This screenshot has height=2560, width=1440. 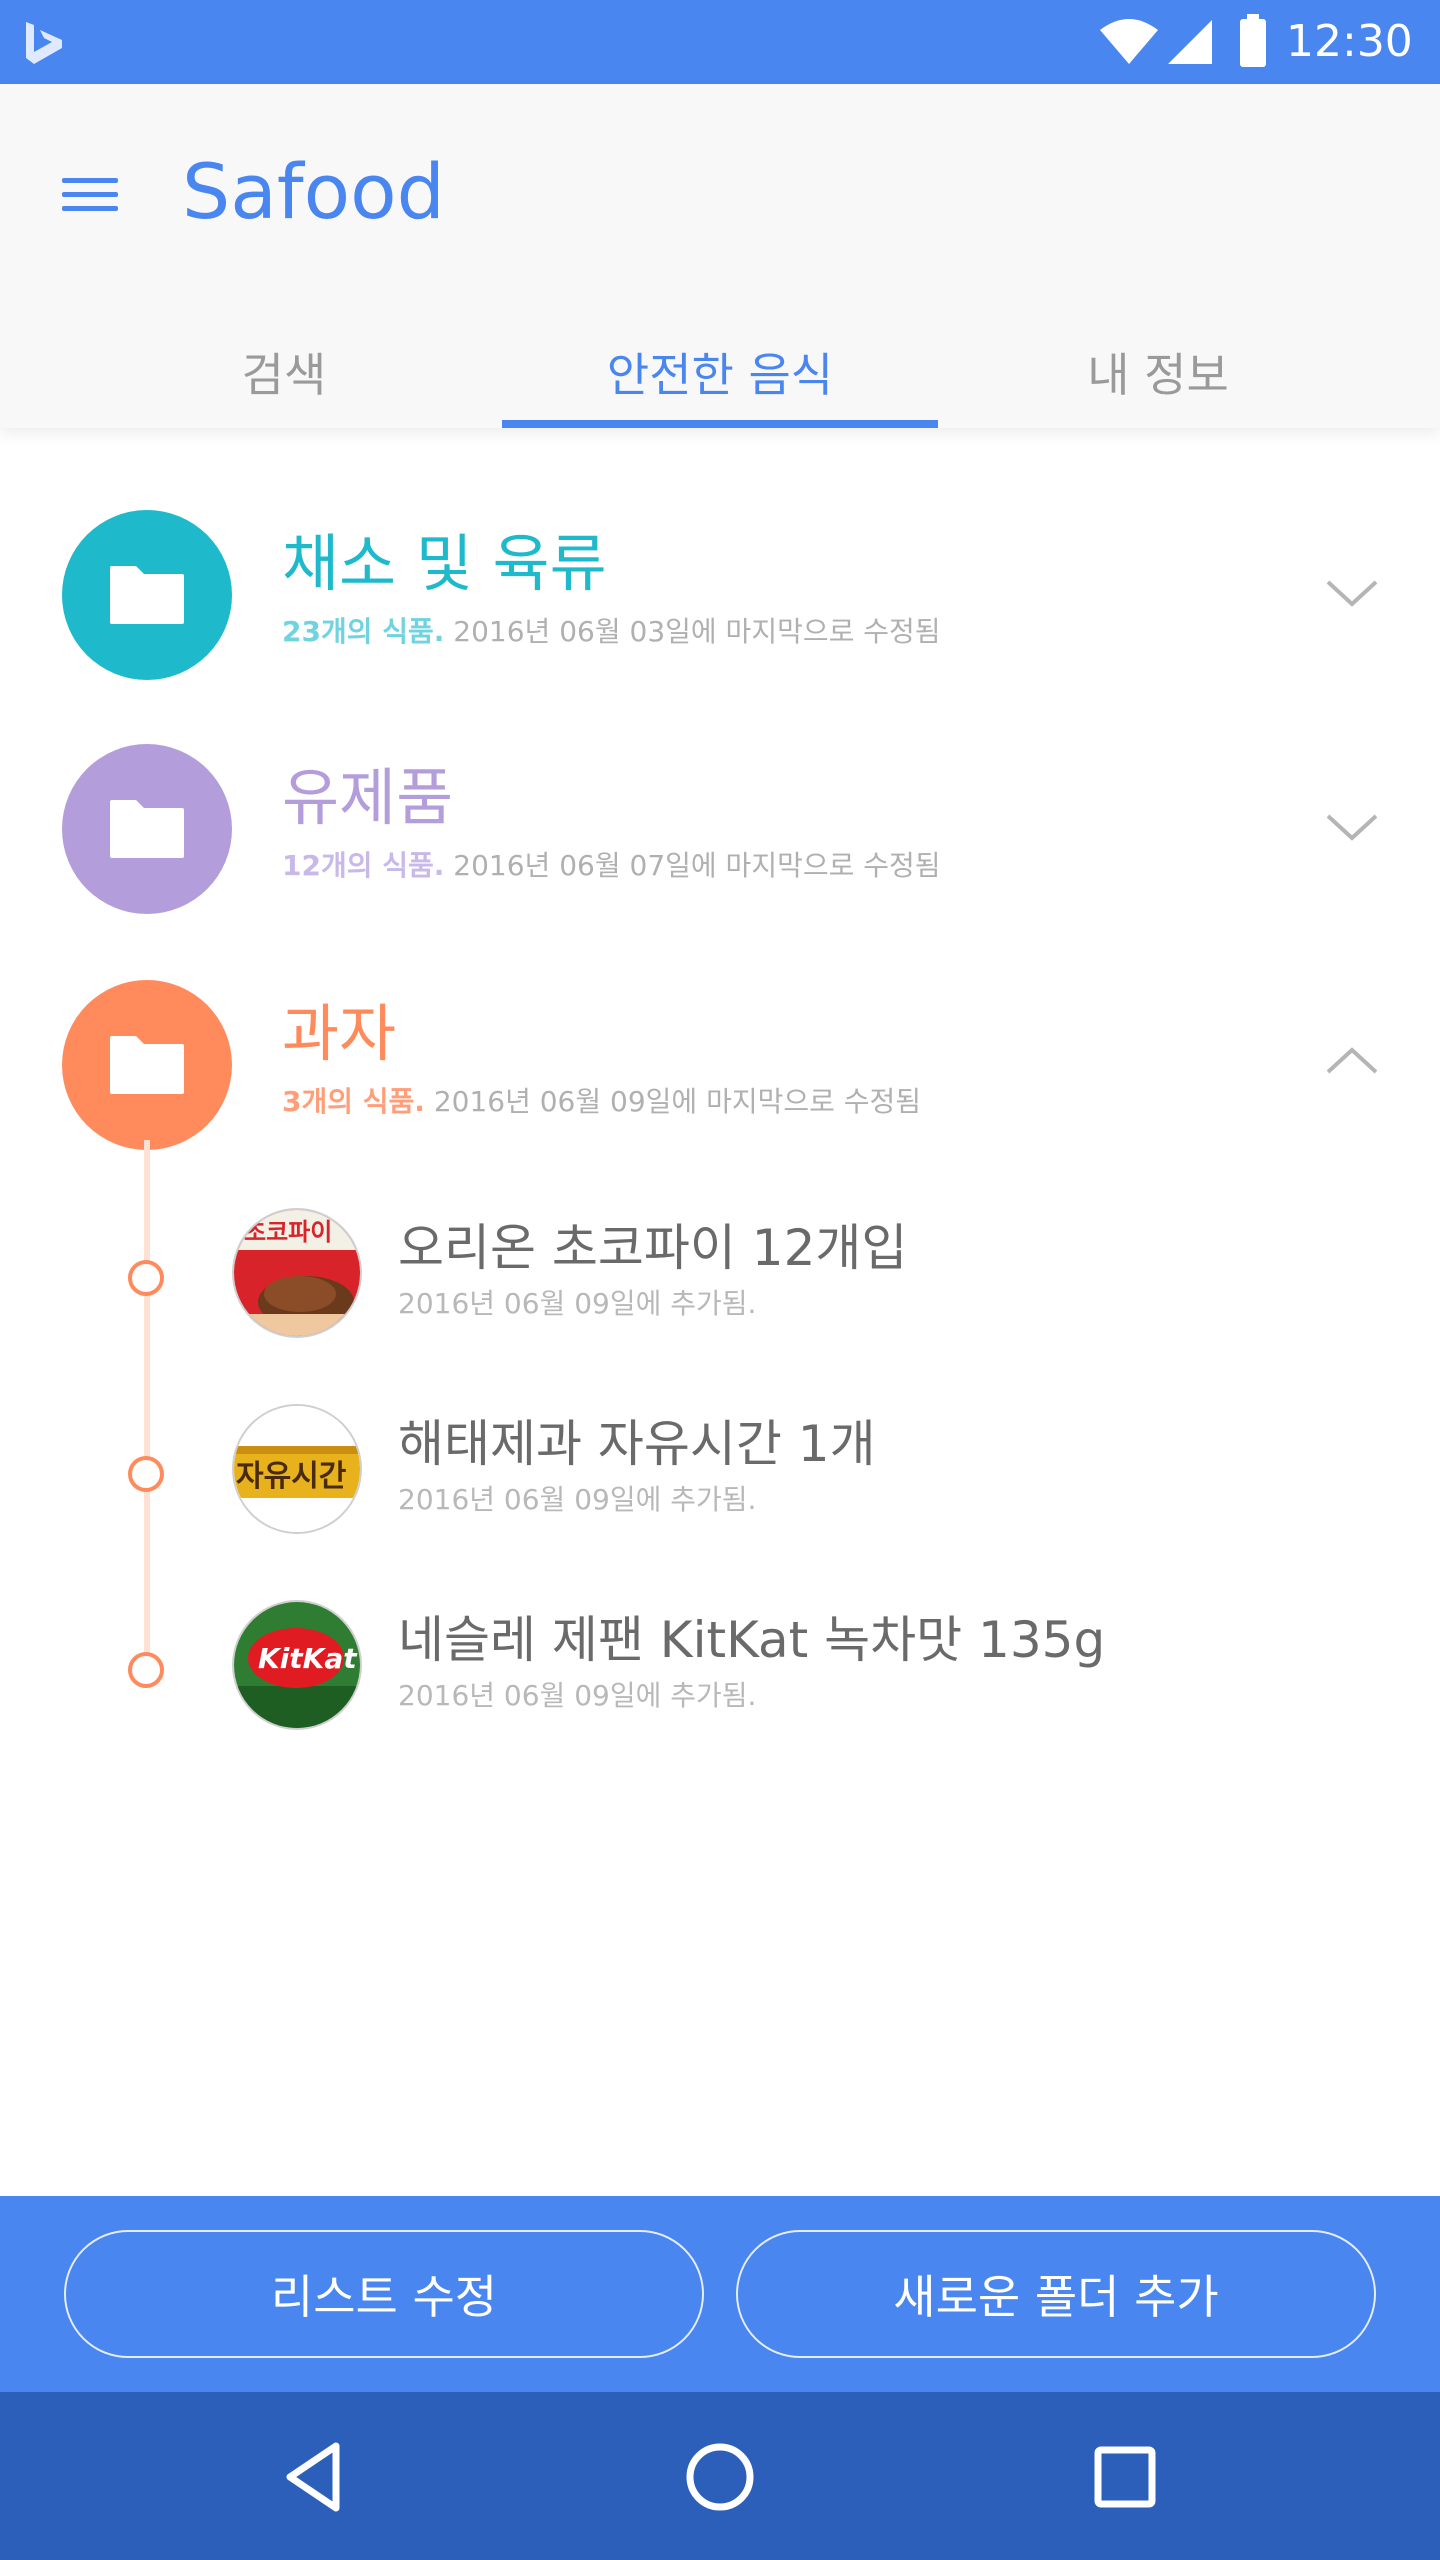 I want to click on folder-name: 채소 및 육류, so click(x=444, y=563).